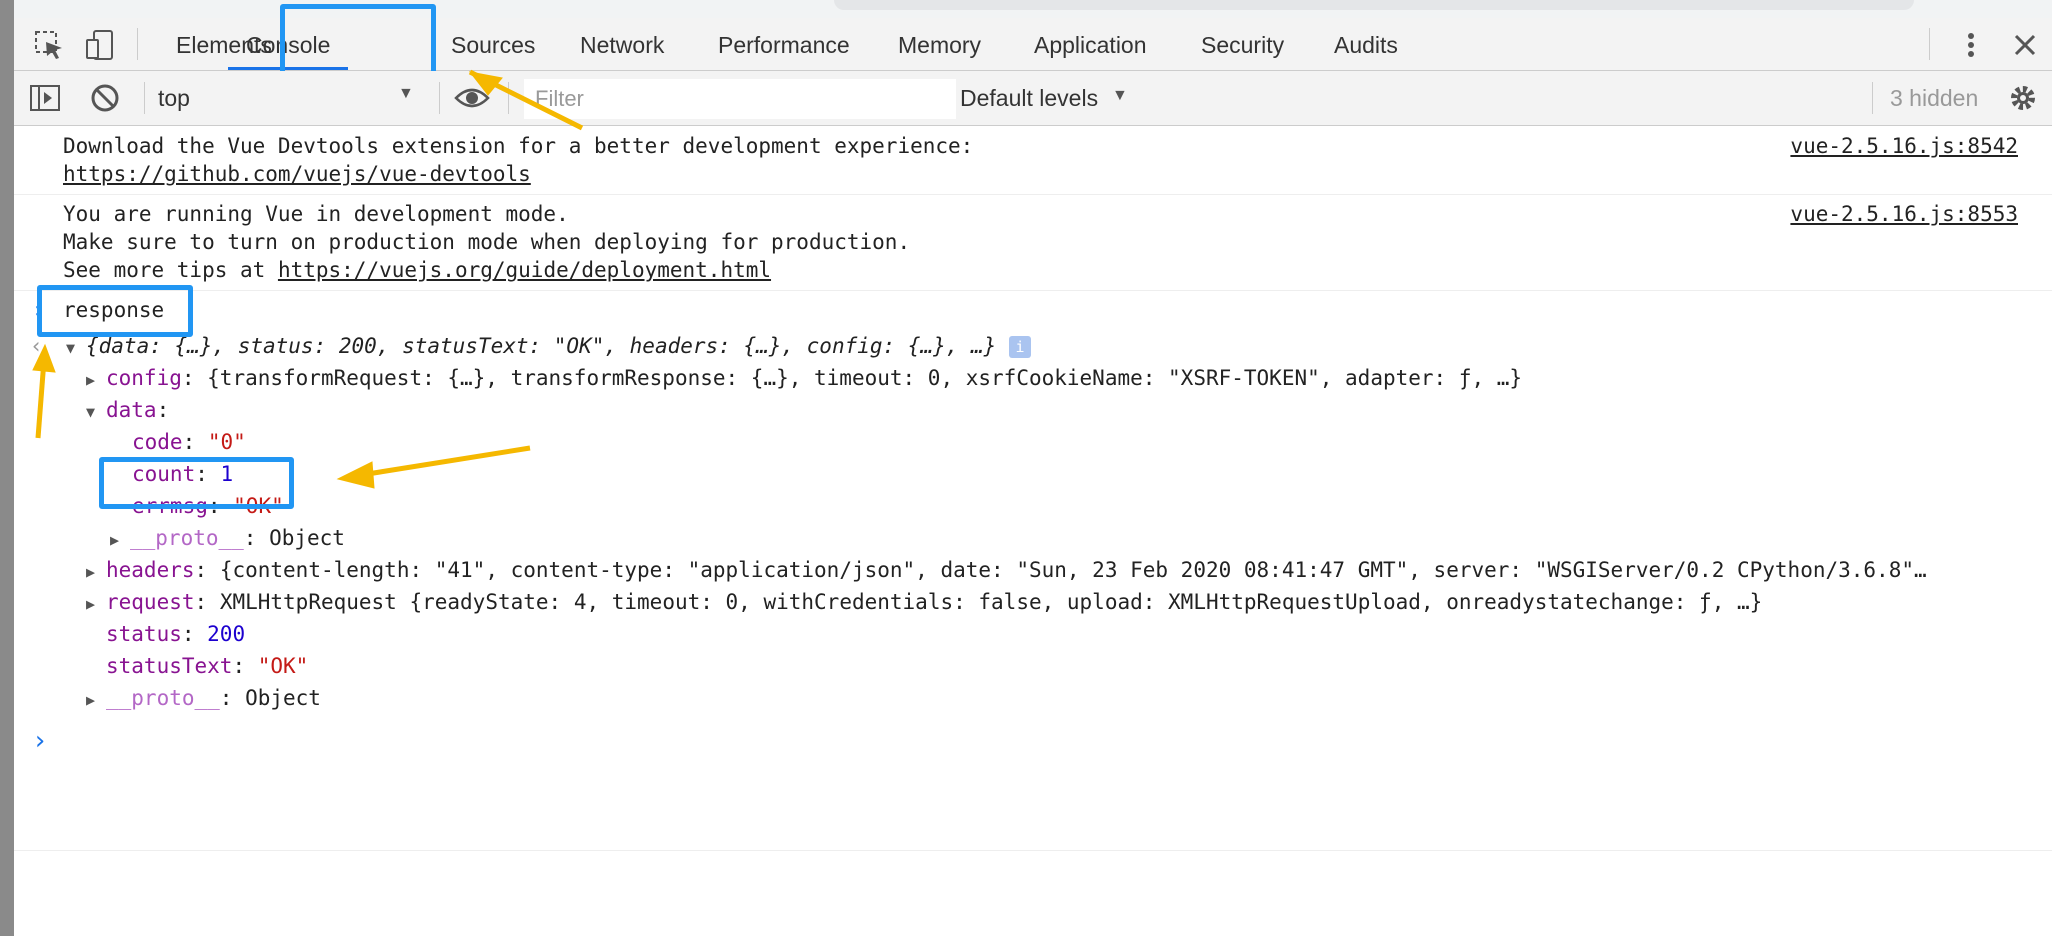  I want to click on response-highlight, so click(115, 311).